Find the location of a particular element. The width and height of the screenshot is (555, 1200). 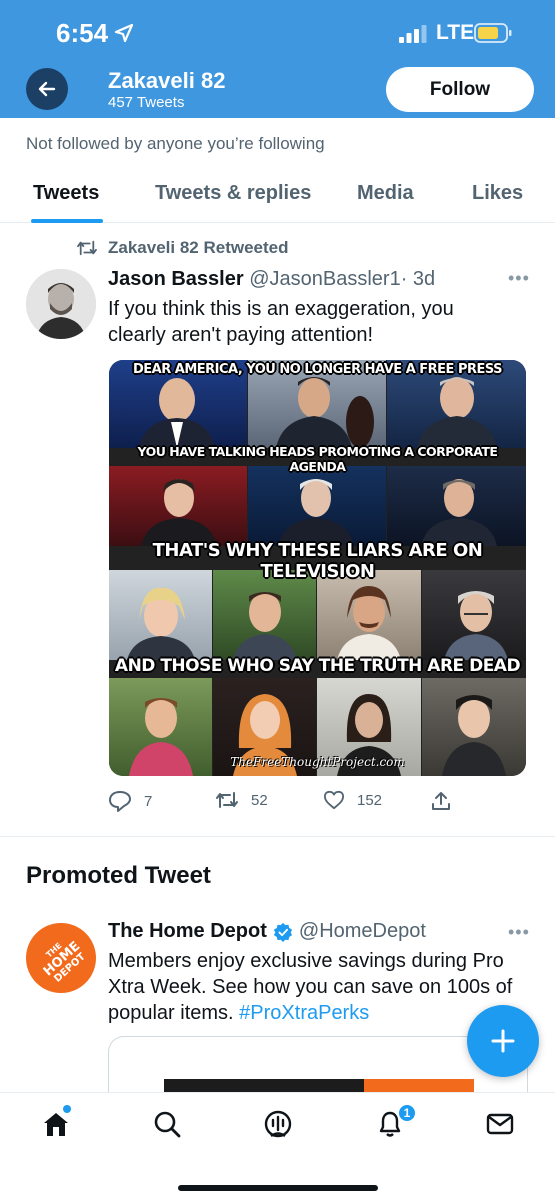

retweet-context: Zakaveli 82 Retweeted is located at coordinates (182, 248).